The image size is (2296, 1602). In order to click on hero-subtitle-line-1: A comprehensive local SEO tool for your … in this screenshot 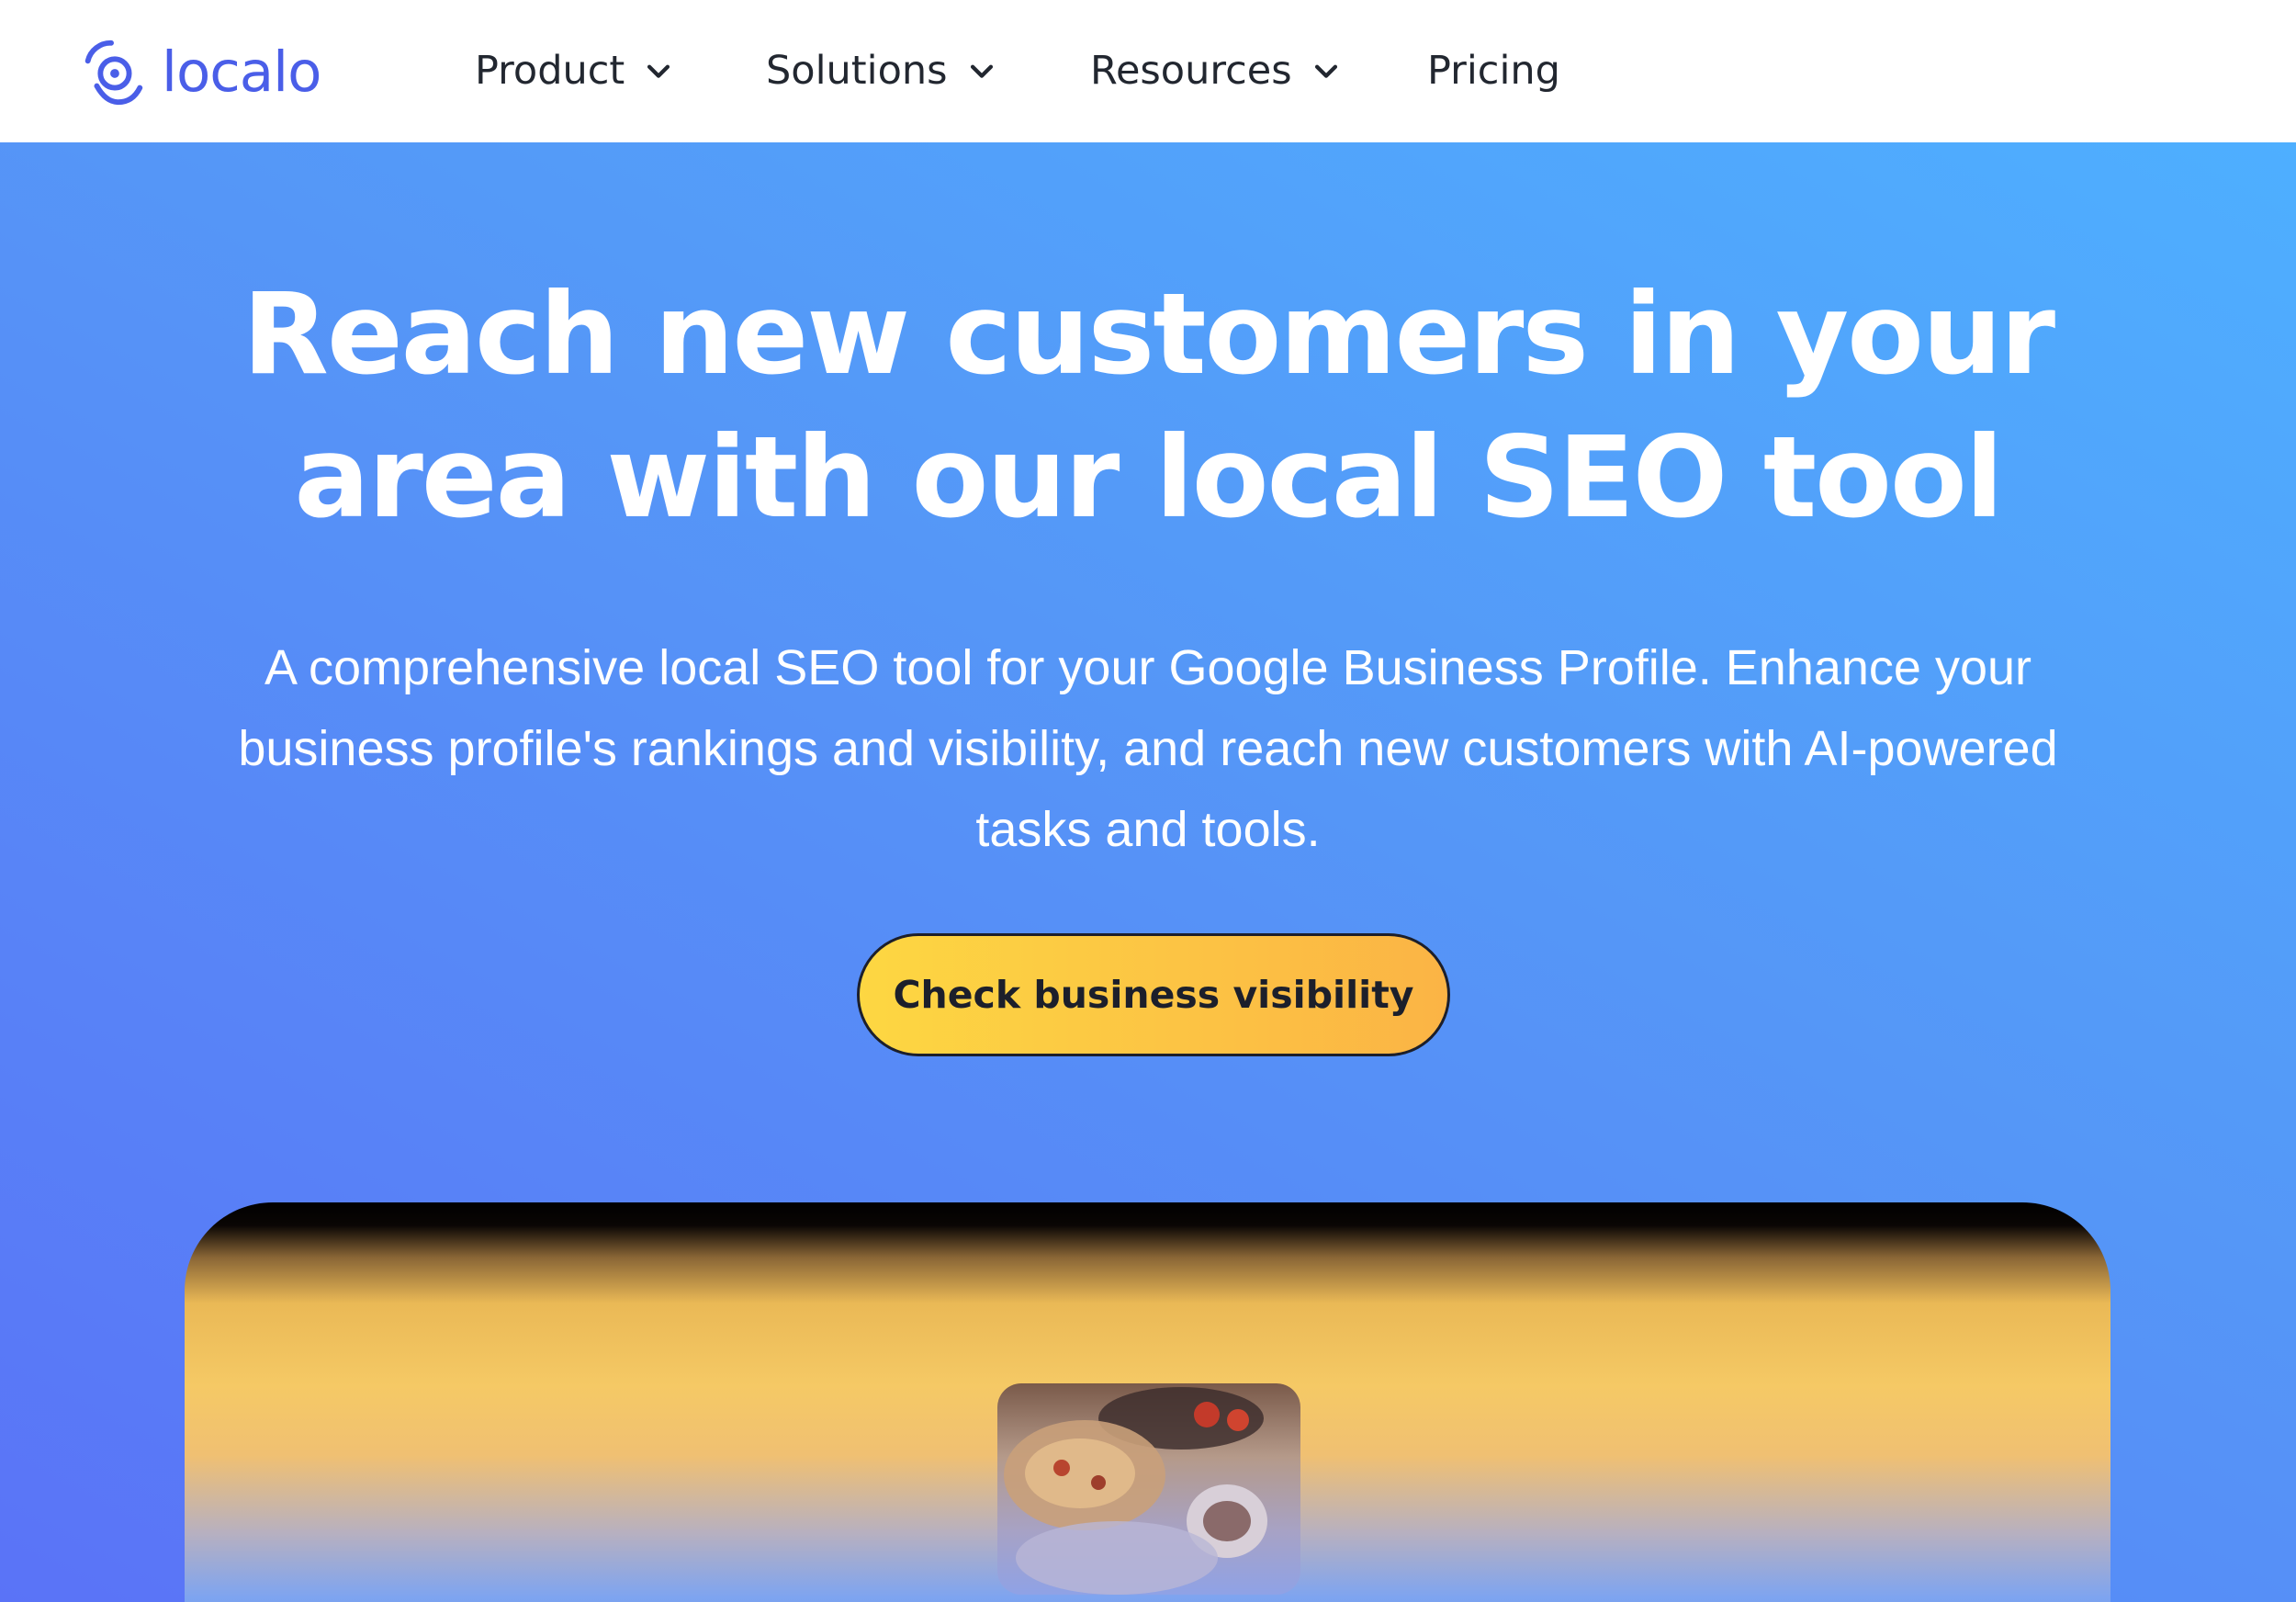, I will do `click(1148, 667)`.